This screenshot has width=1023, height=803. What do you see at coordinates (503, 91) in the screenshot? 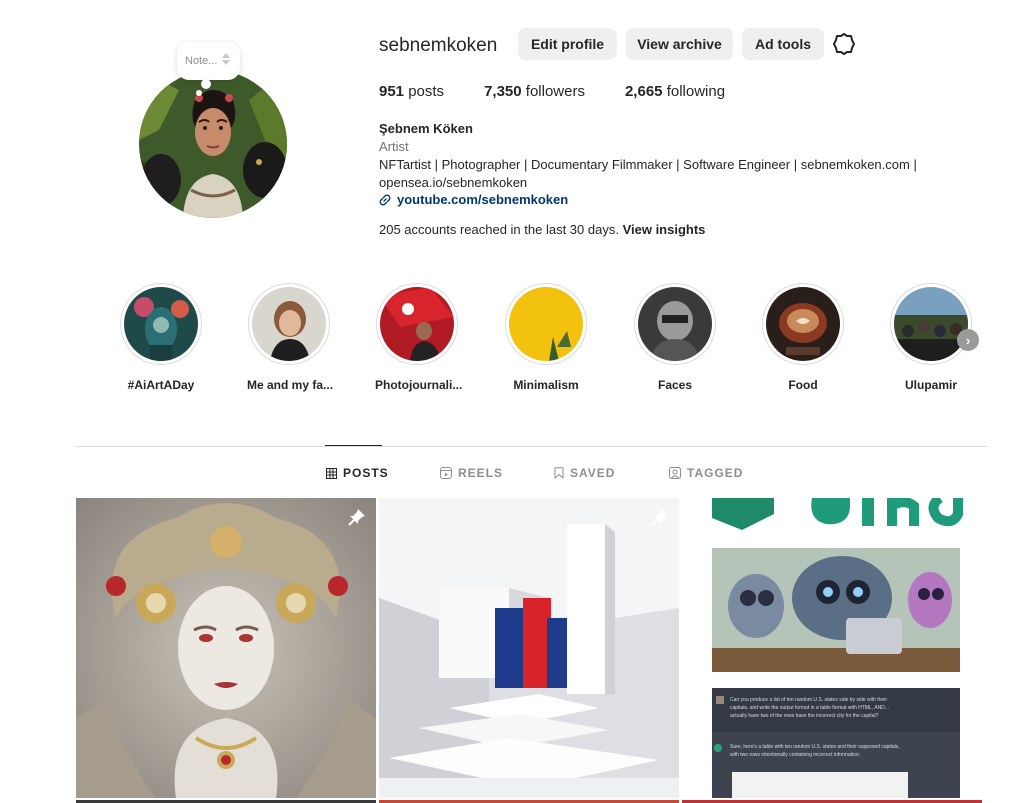
I see `stat-value: 7,350` at bounding box center [503, 91].